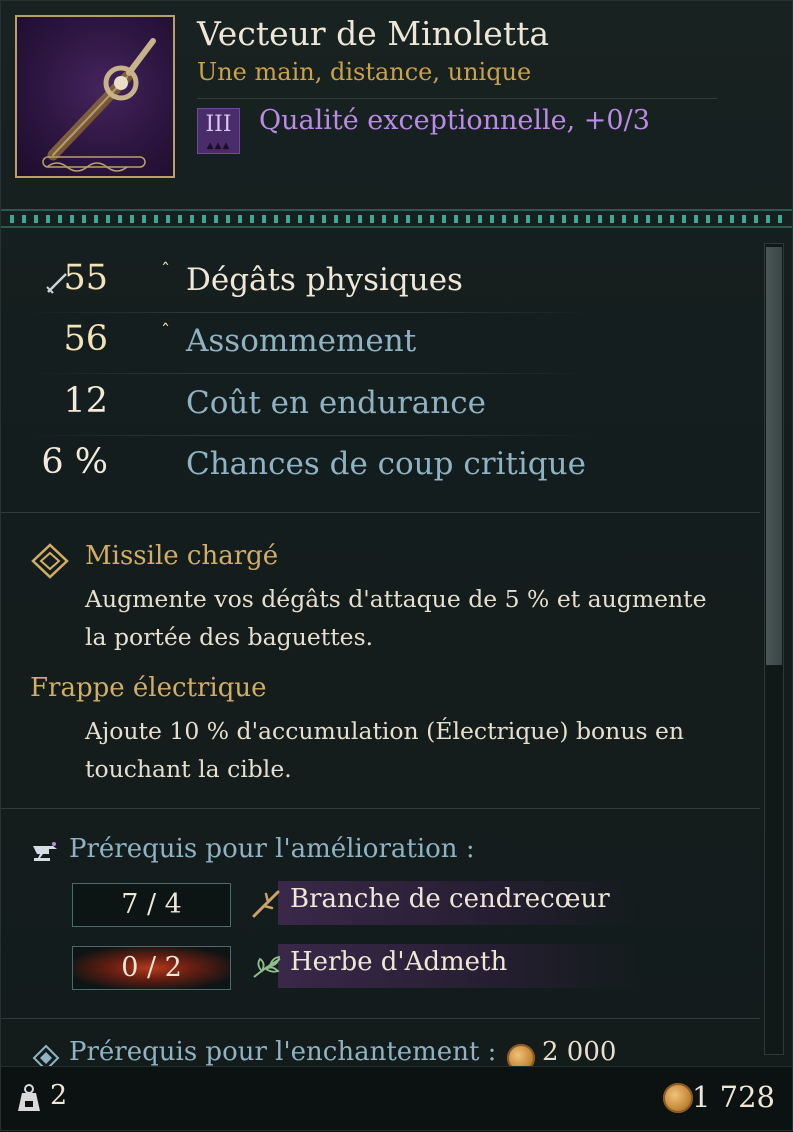  I want to click on anvil-icon, so click(45, 851).